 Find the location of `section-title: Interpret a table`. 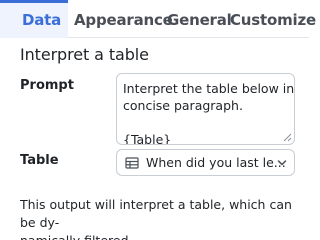

section-title: Interpret a table is located at coordinates (84, 54).